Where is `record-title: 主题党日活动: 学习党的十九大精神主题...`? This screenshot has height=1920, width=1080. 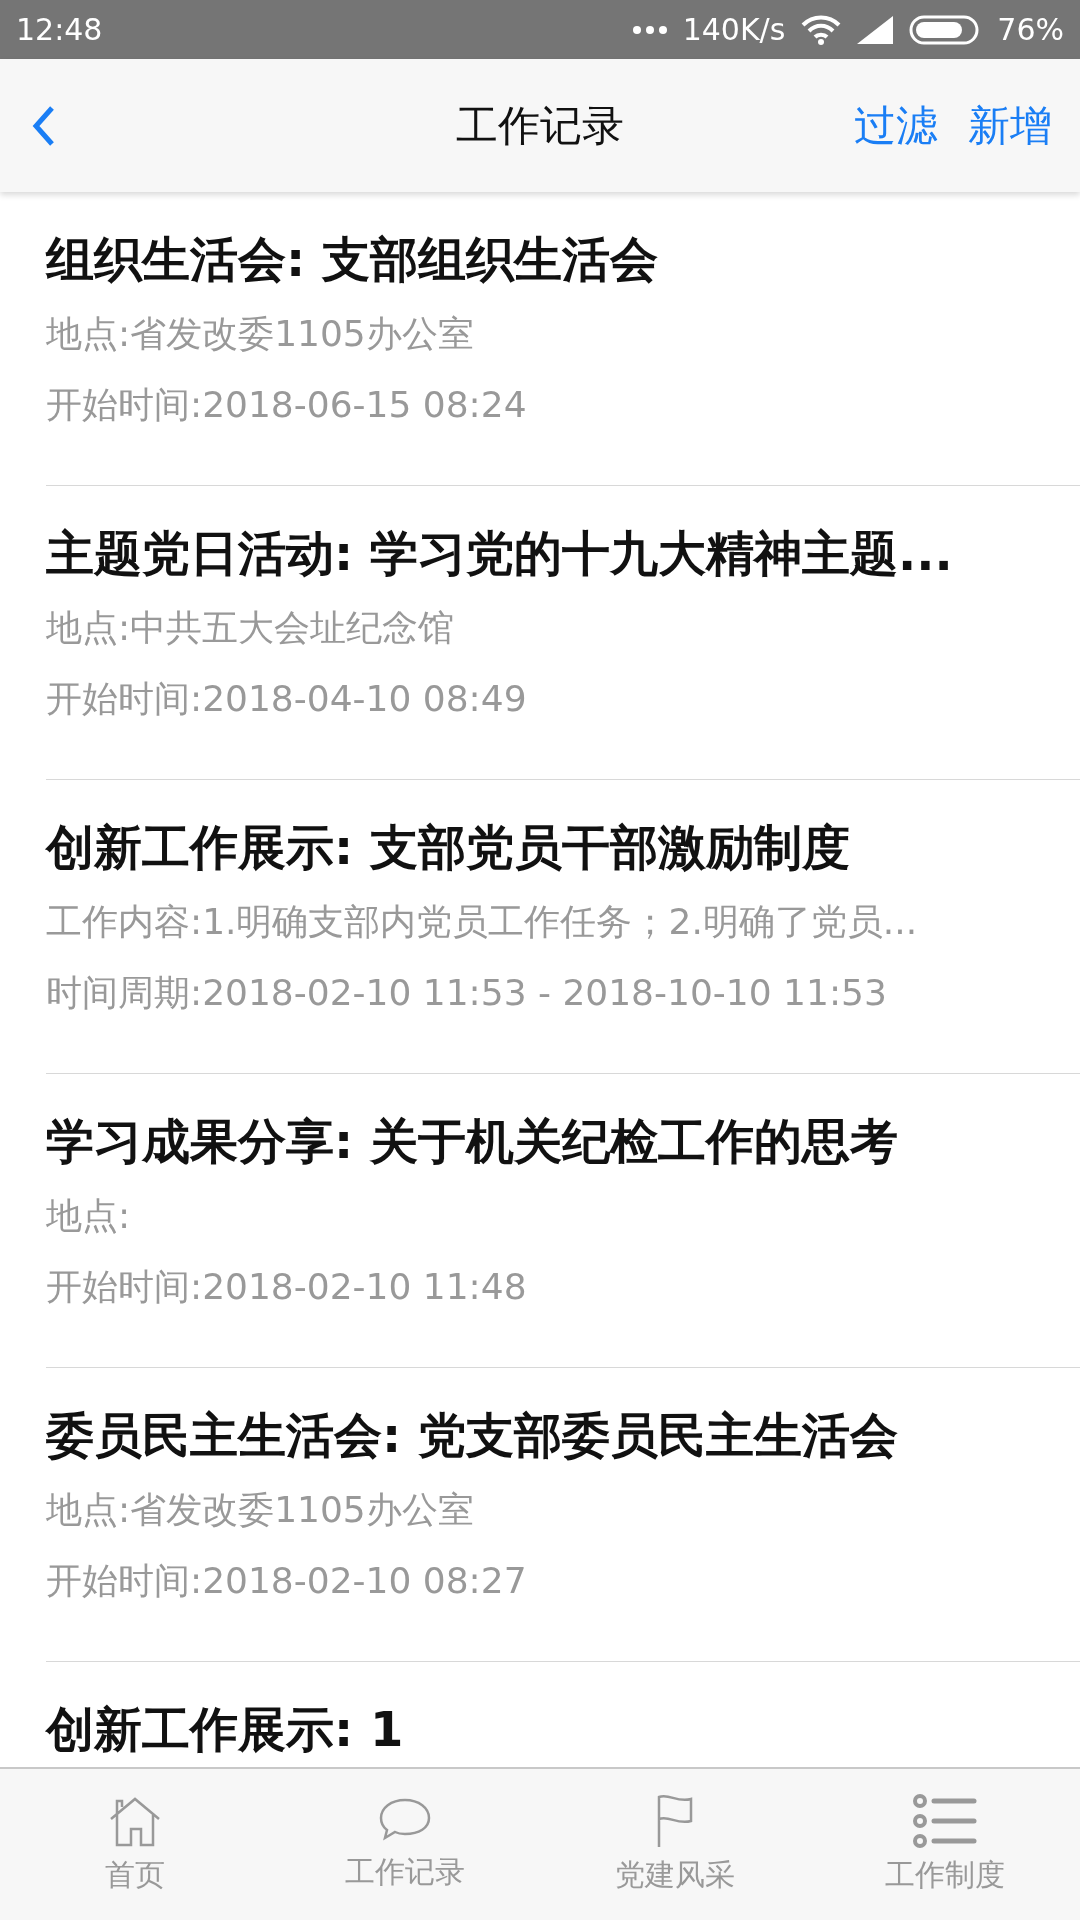 record-title: 主题党日活动: 学习党的十九大精神主题... is located at coordinates (499, 553).